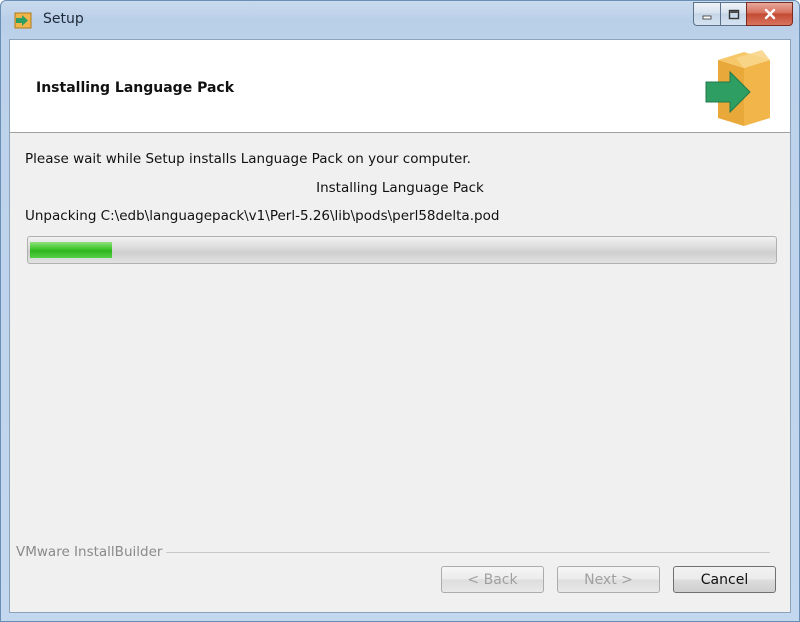  I want to click on next-button: Next >, so click(608, 579).